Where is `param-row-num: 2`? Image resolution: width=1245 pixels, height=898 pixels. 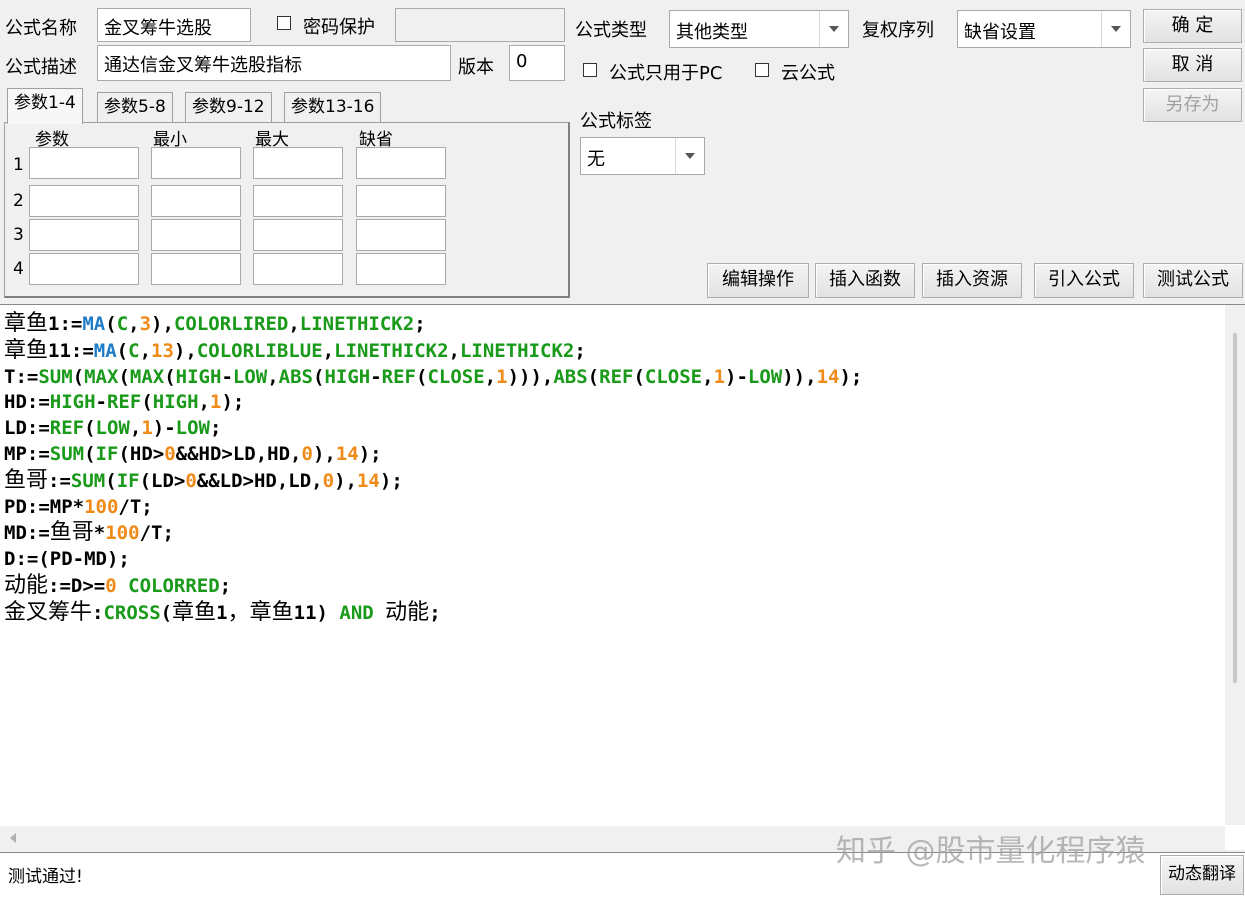
param-row-num: 2 is located at coordinates (18, 201).